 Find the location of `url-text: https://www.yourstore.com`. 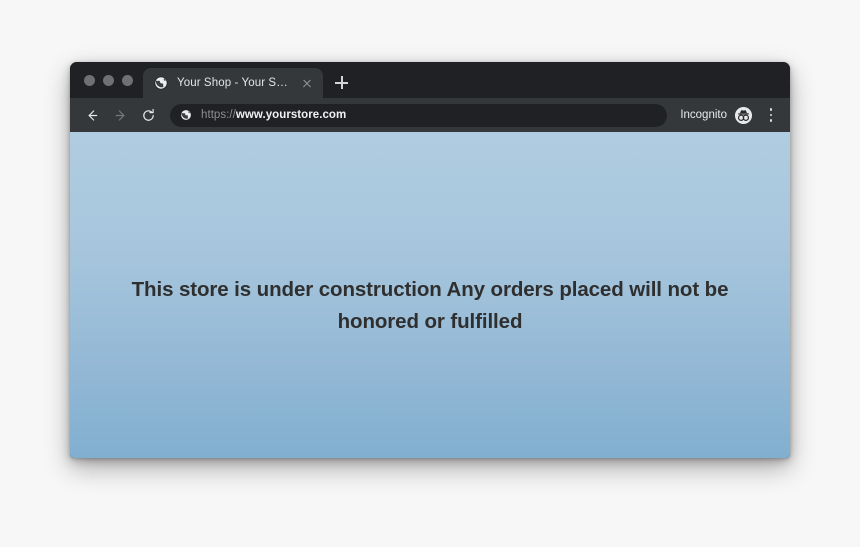

url-text: https://www.yourstore.com is located at coordinates (273, 115).